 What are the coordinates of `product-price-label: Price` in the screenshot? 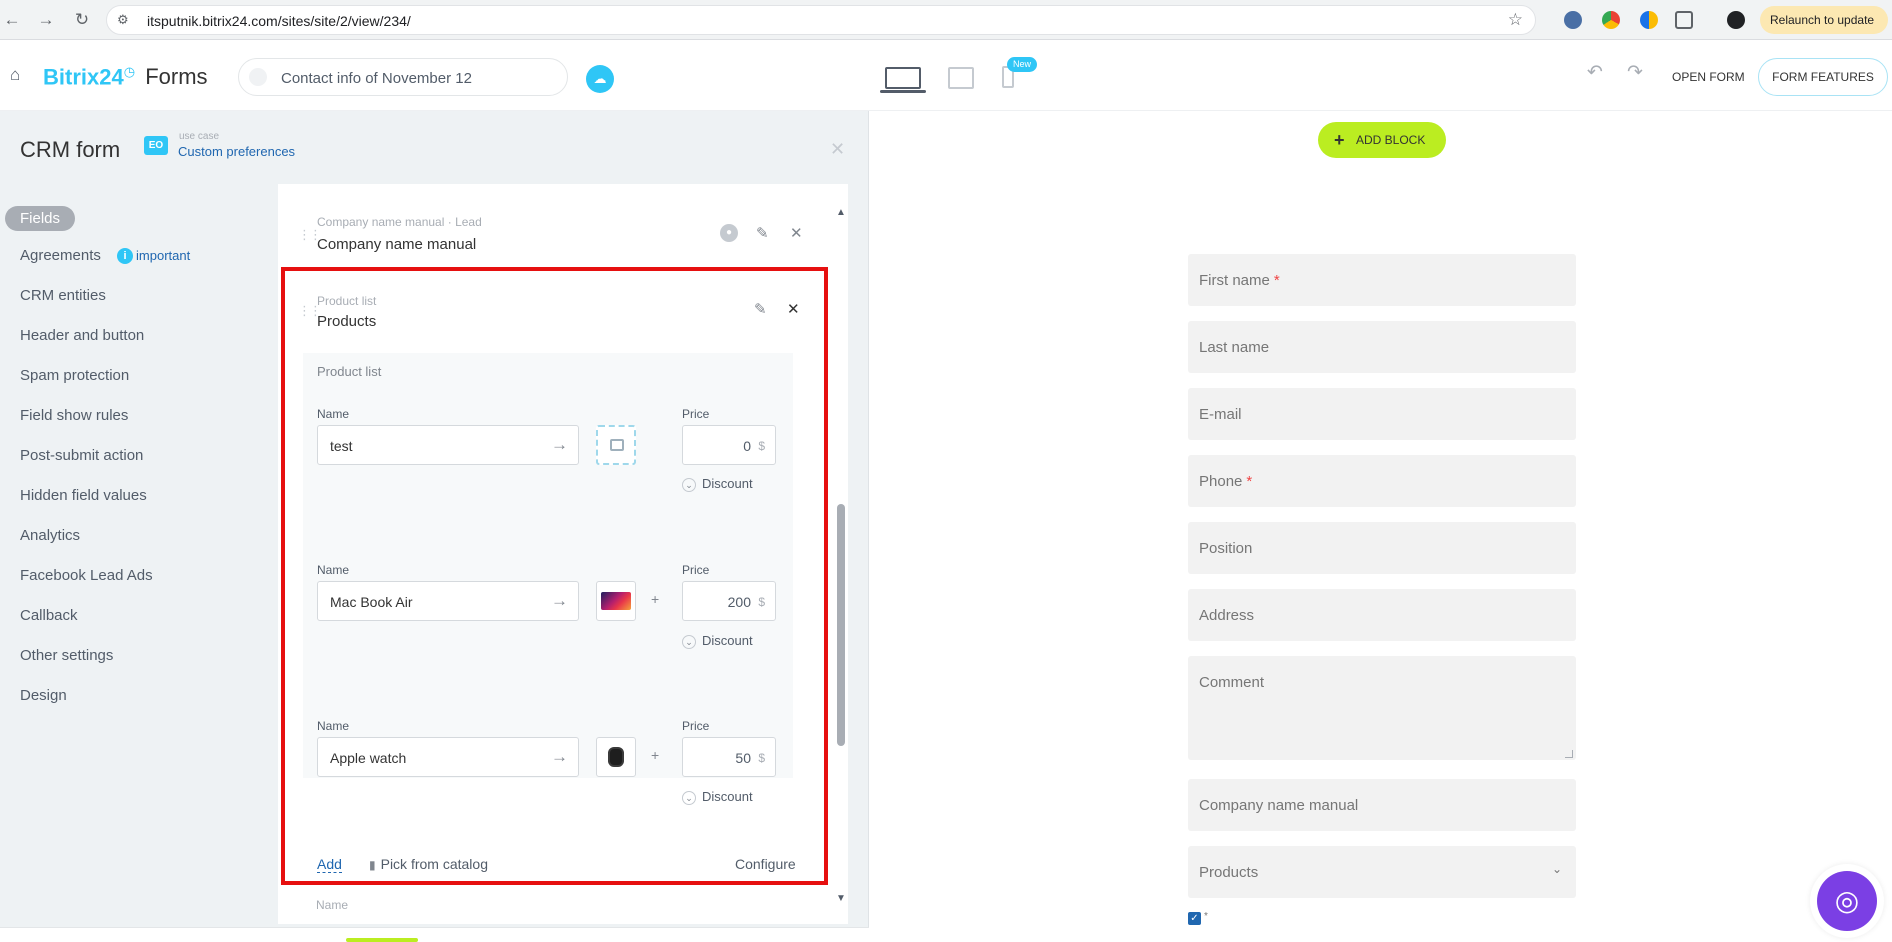 It's located at (696, 570).